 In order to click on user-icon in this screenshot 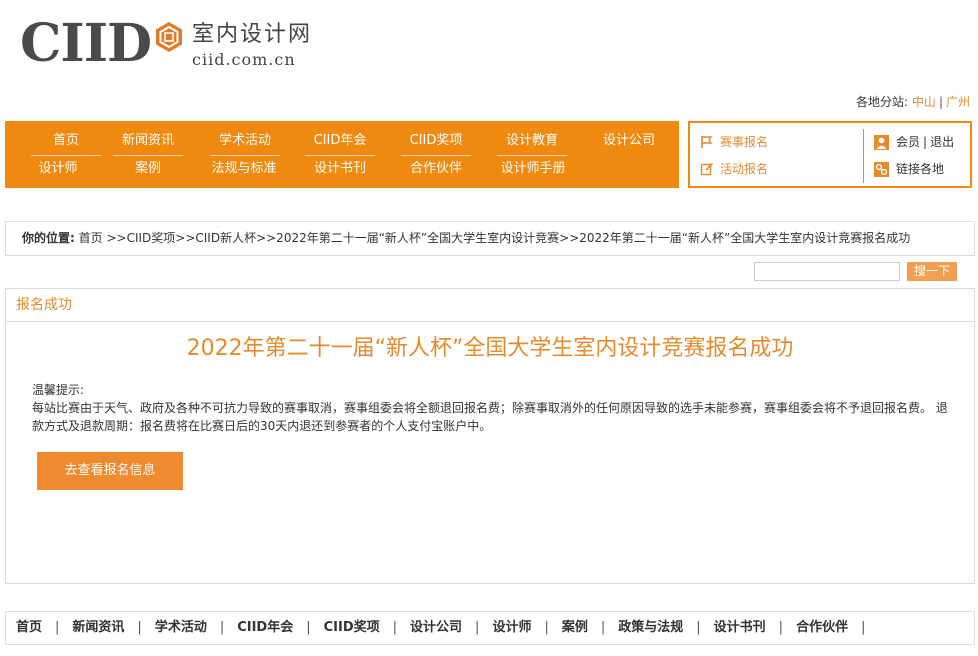, I will do `click(881, 142)`.